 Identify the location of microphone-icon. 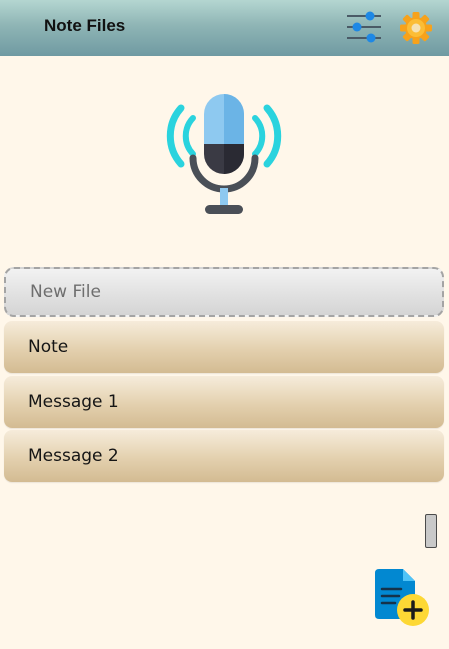
(224, 154).